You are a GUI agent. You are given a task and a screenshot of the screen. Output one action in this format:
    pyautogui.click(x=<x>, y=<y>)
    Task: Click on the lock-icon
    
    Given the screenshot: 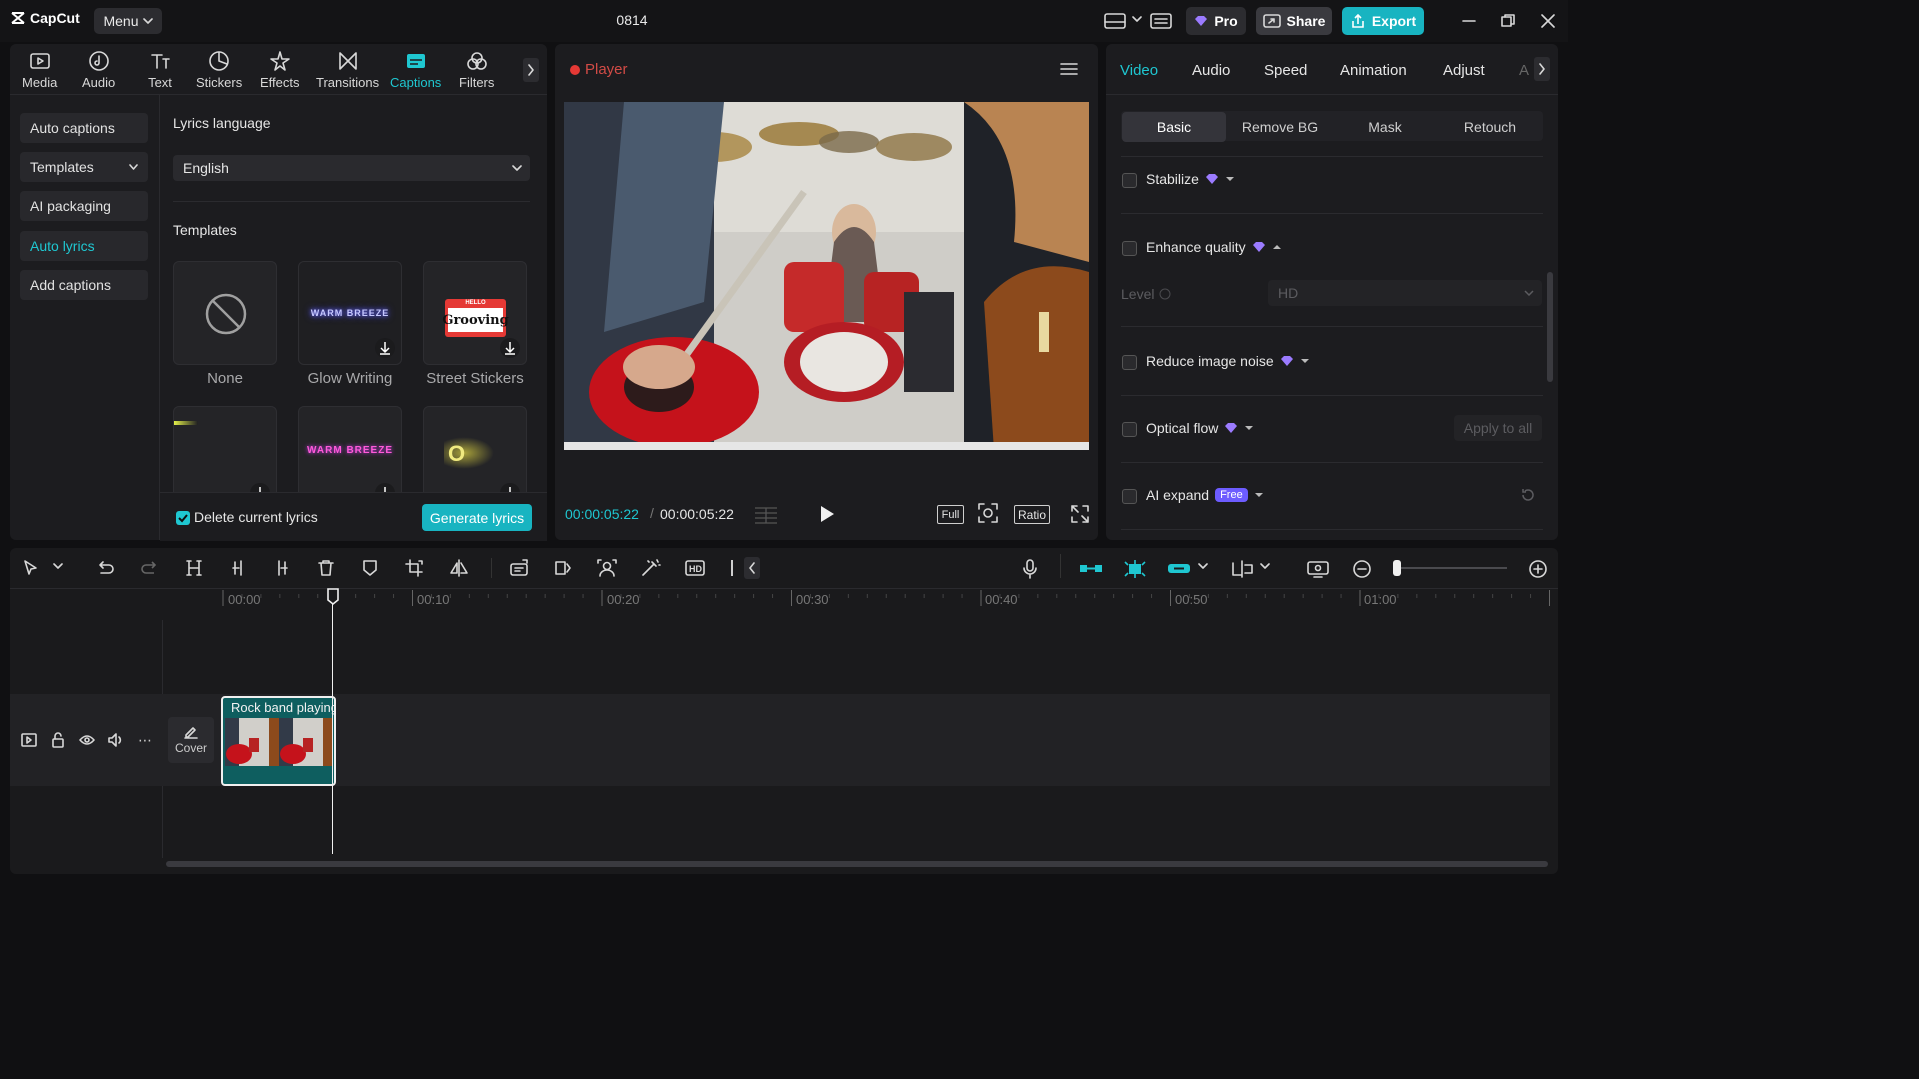 What is the action you would take?
    pyautogui.click(x=58, y=740)
    